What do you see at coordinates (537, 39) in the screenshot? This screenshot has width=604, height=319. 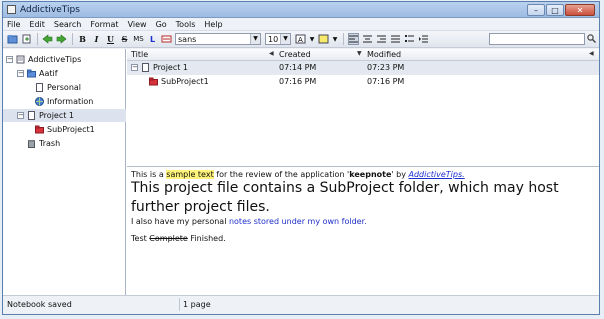 I see `search-input` at bounding box center [537, 39].